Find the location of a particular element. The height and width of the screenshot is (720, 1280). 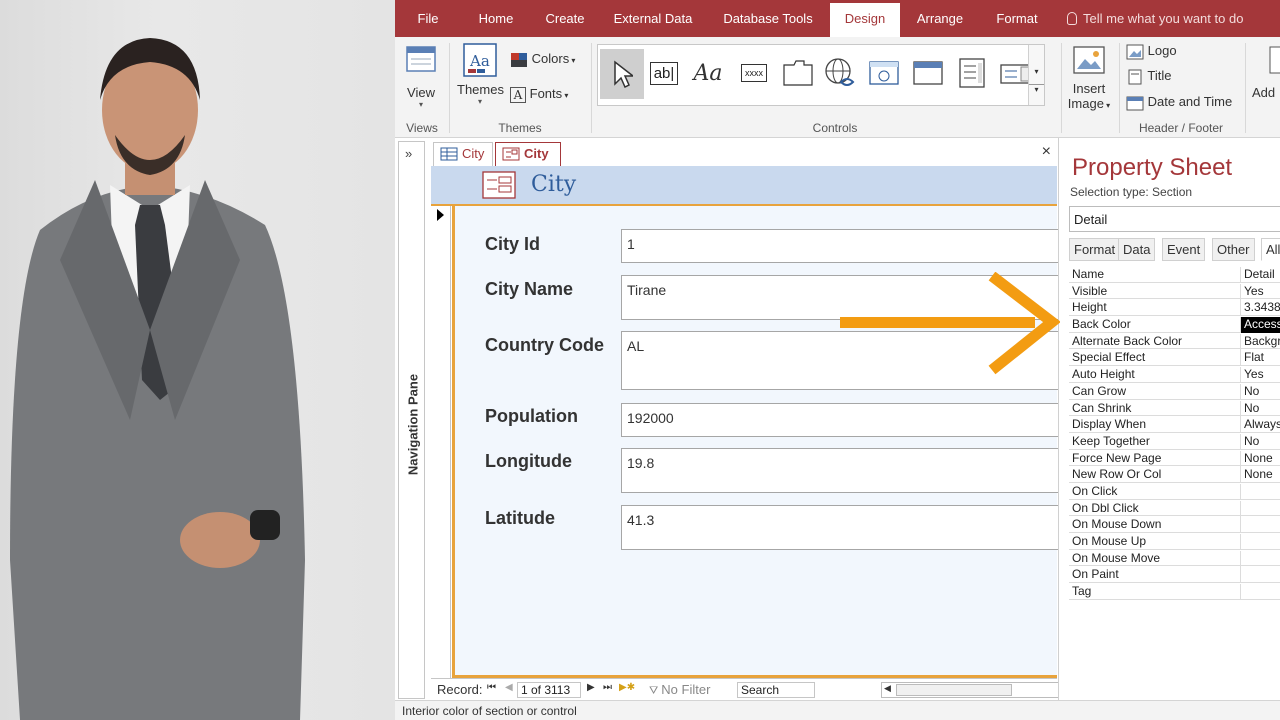

property-row: Height 3.34387 is located at coordinates (1174, 308).